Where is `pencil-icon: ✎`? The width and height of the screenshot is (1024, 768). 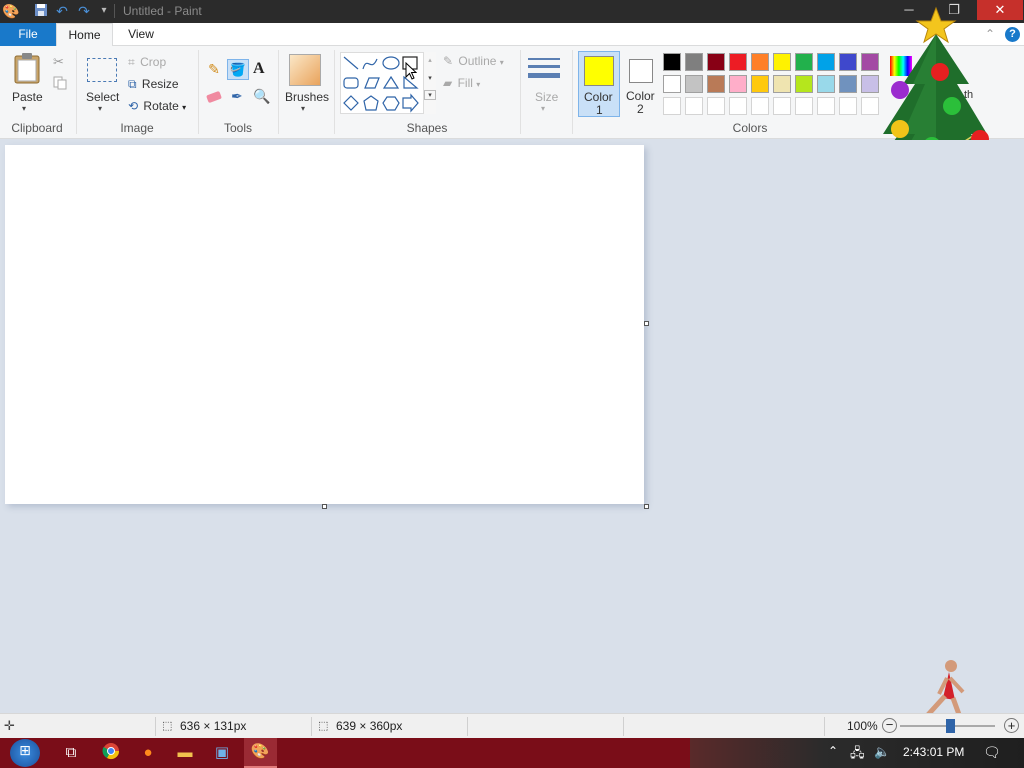
pencil-icon: ✎ is located at coordinates (214, 70).